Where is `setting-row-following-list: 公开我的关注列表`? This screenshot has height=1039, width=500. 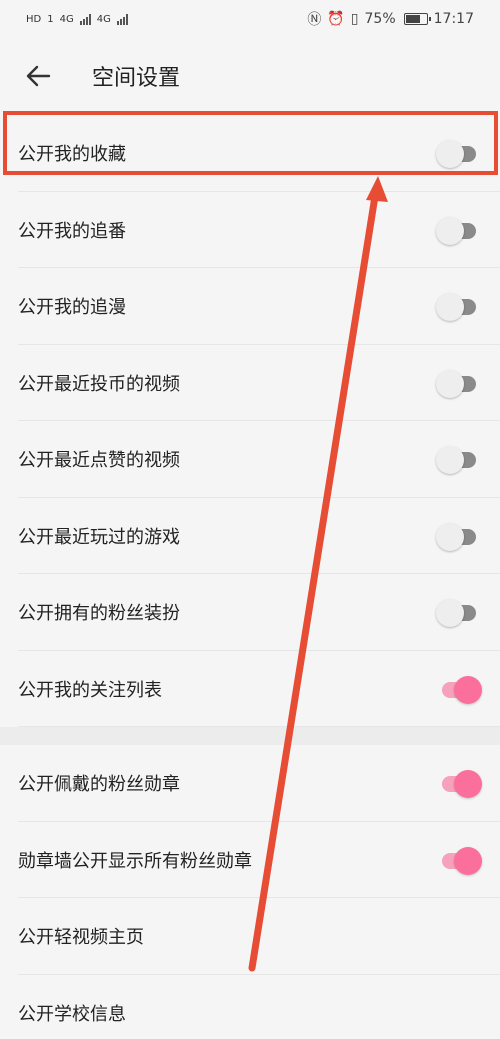
setting-row-following-list: 公开我的关注列表 is located at coordinates (250, 689).